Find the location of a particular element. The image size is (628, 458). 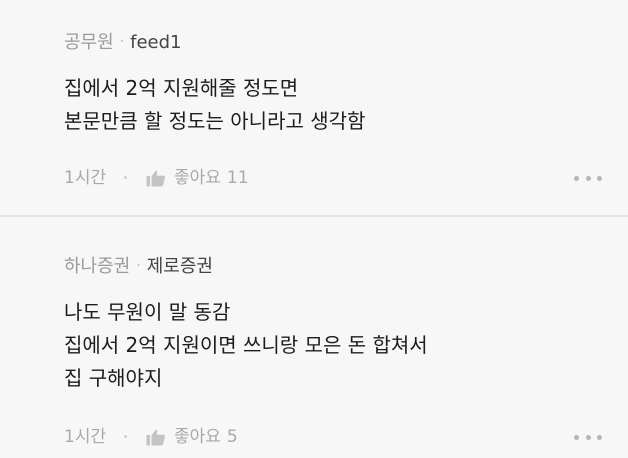

like-count: 5 is located at coordinates (232, 437).